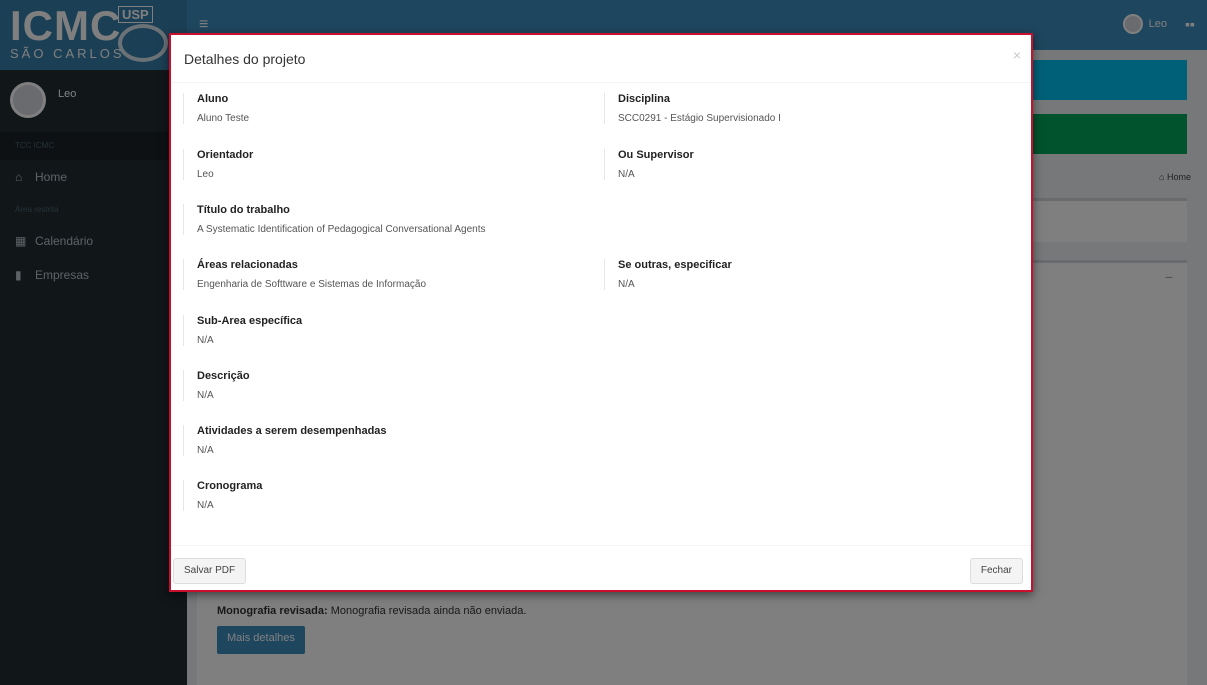 The height and width of the screenshot is (685, 1207). Describe the element at coordinates (222, 495) in the screenshot. I see `field-cronograma: Cronograma N/A` at that location.